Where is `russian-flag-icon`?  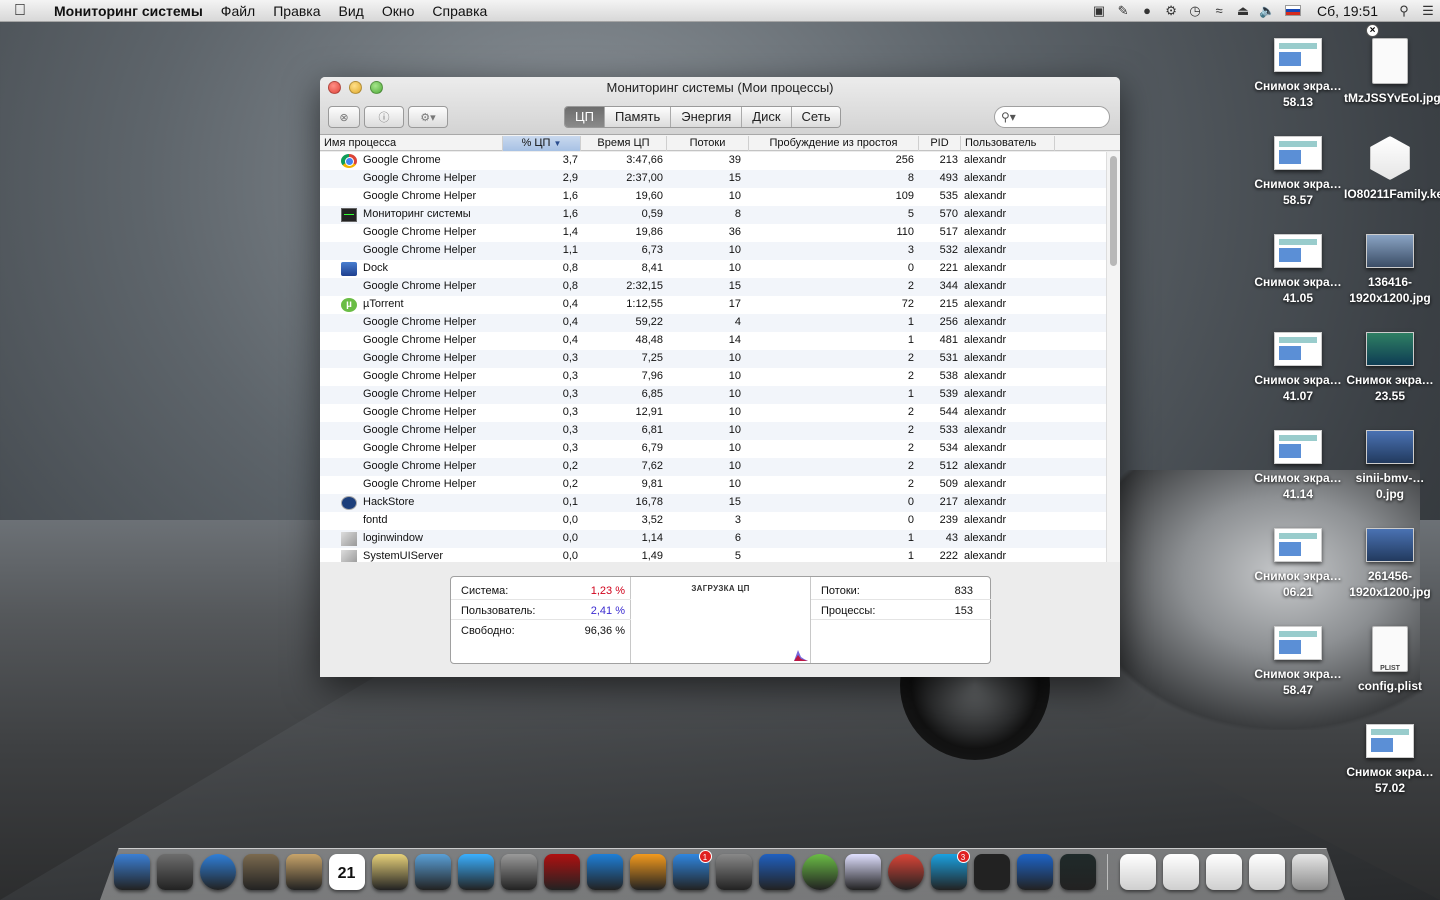
russian-flag-icon is located at coordinates (1293, 10).